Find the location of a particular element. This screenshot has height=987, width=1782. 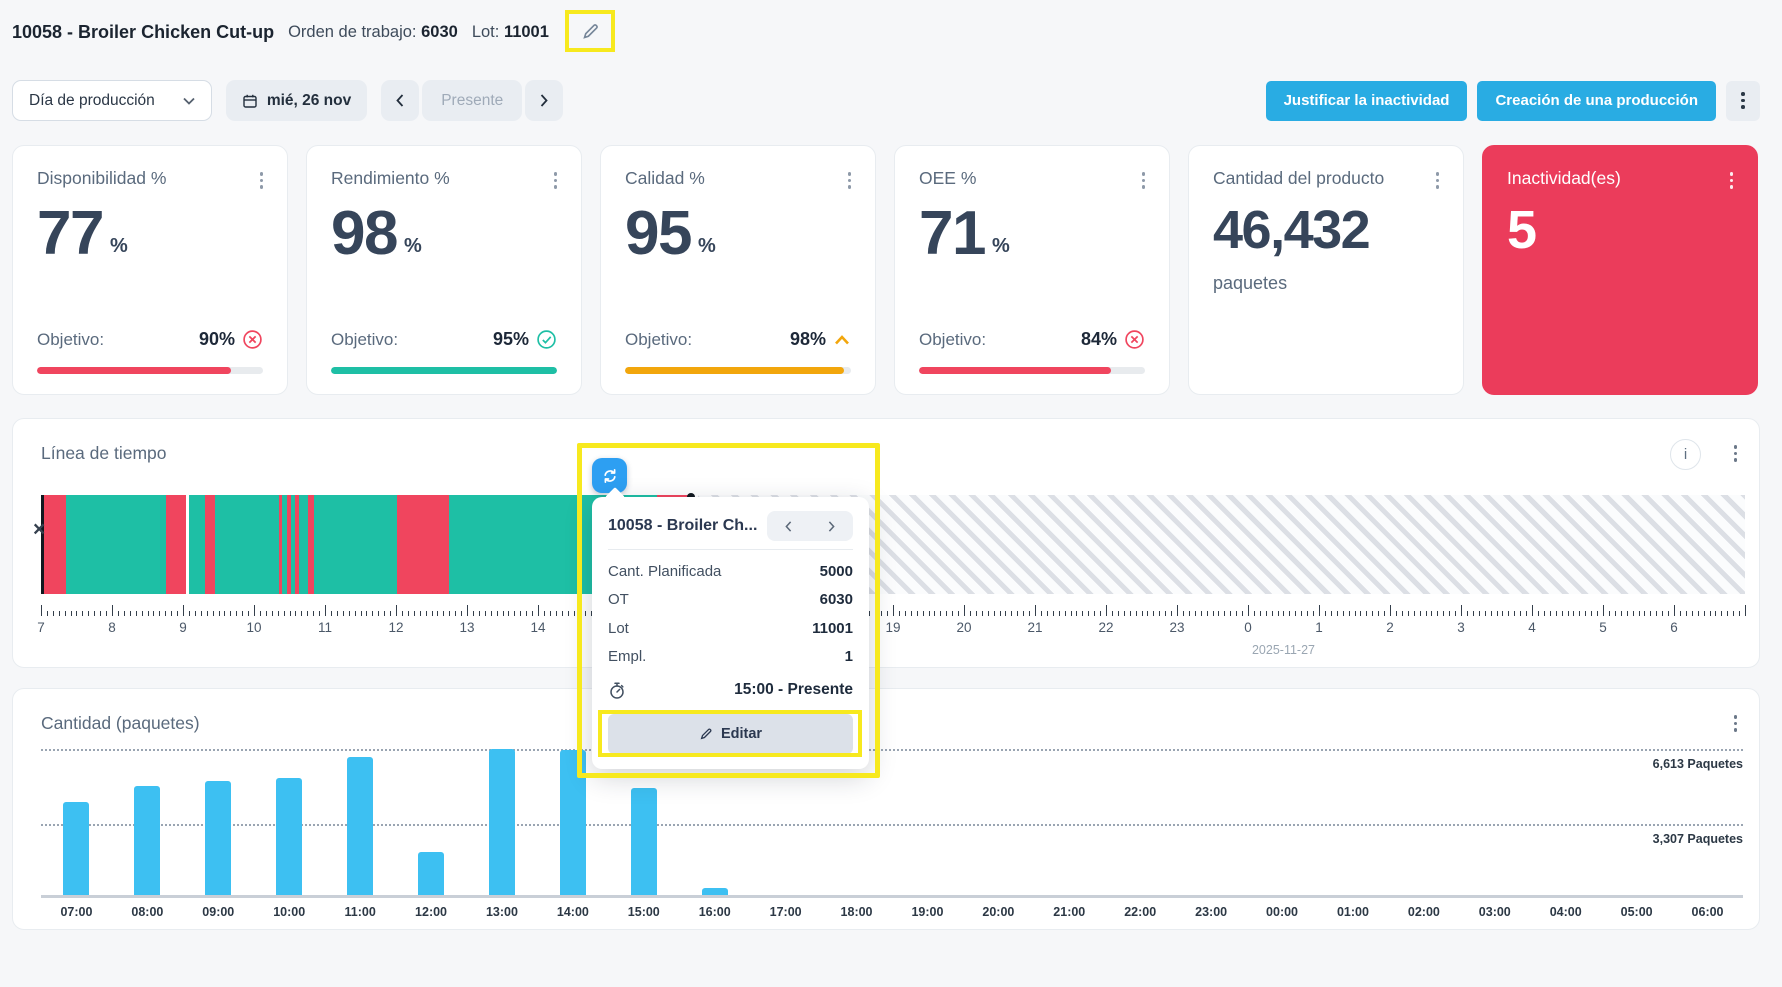

page-title: 10058 - Broiler Chicken Cut-up is located at coordinates (143, 31).